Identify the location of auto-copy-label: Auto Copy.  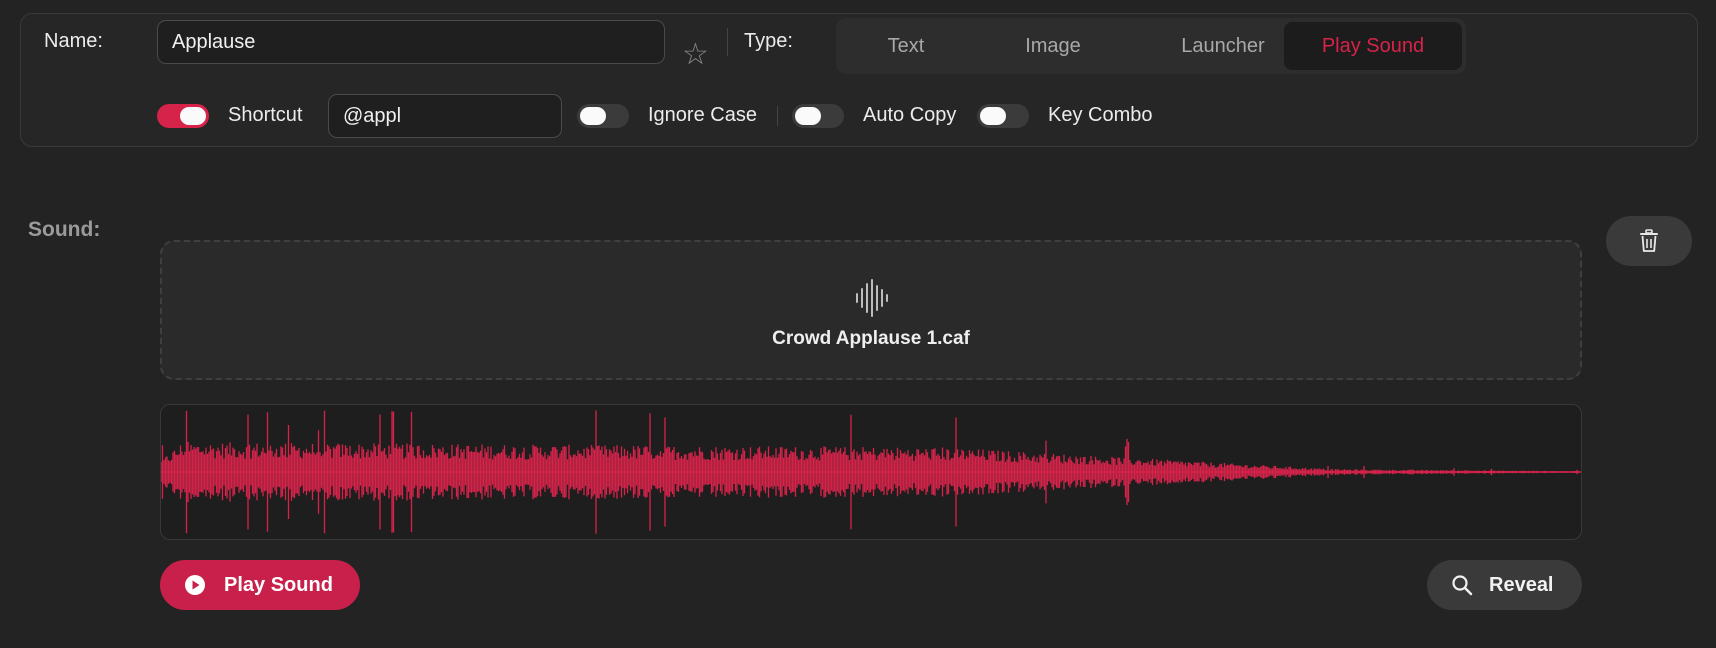
(910, 115).